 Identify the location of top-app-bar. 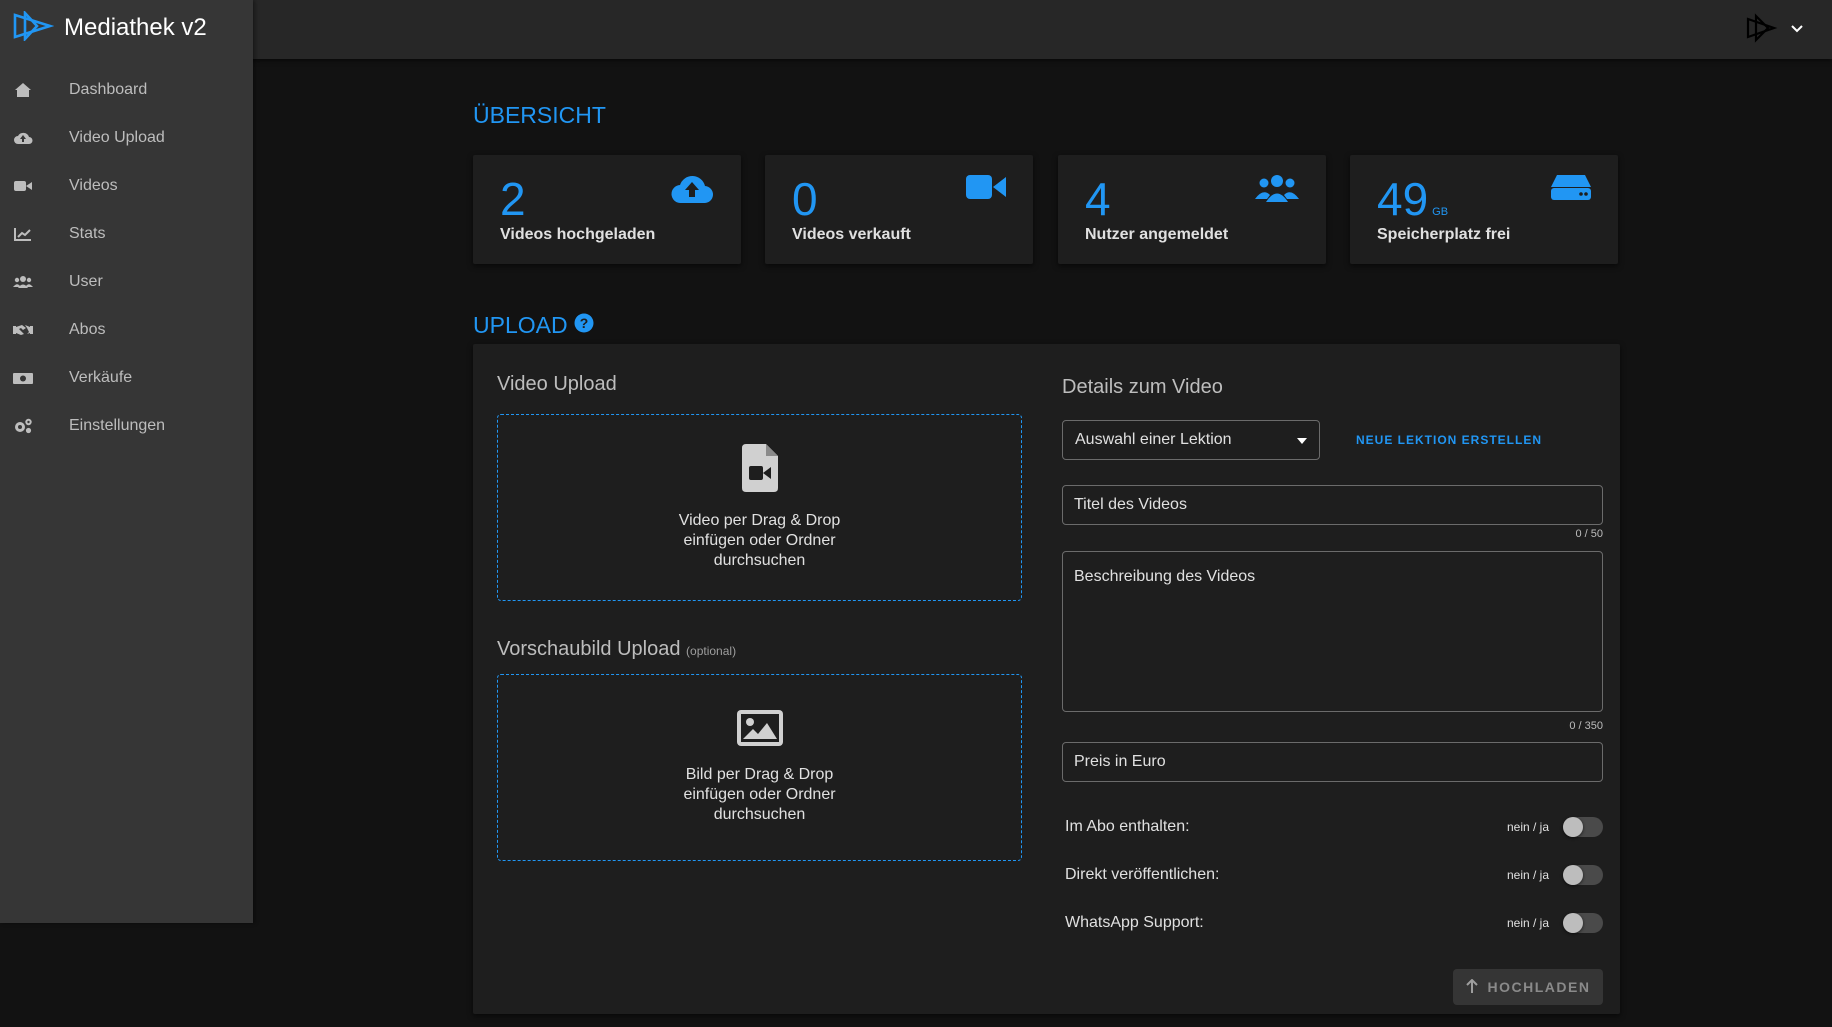
(916, 29).